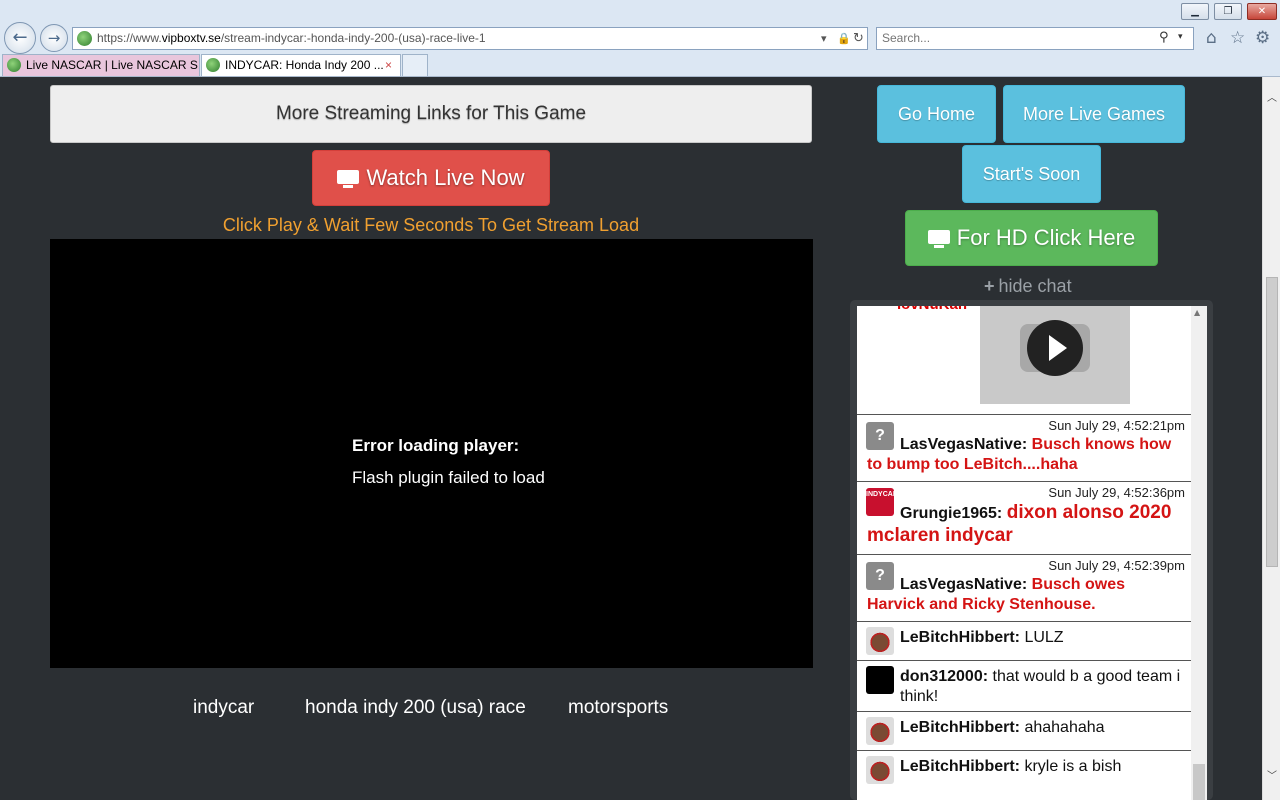  What do you see at coordinates (1044, 637) in the screenshot?
I see `chat-message-body: LULZ` at bounding box center [1044, 637].